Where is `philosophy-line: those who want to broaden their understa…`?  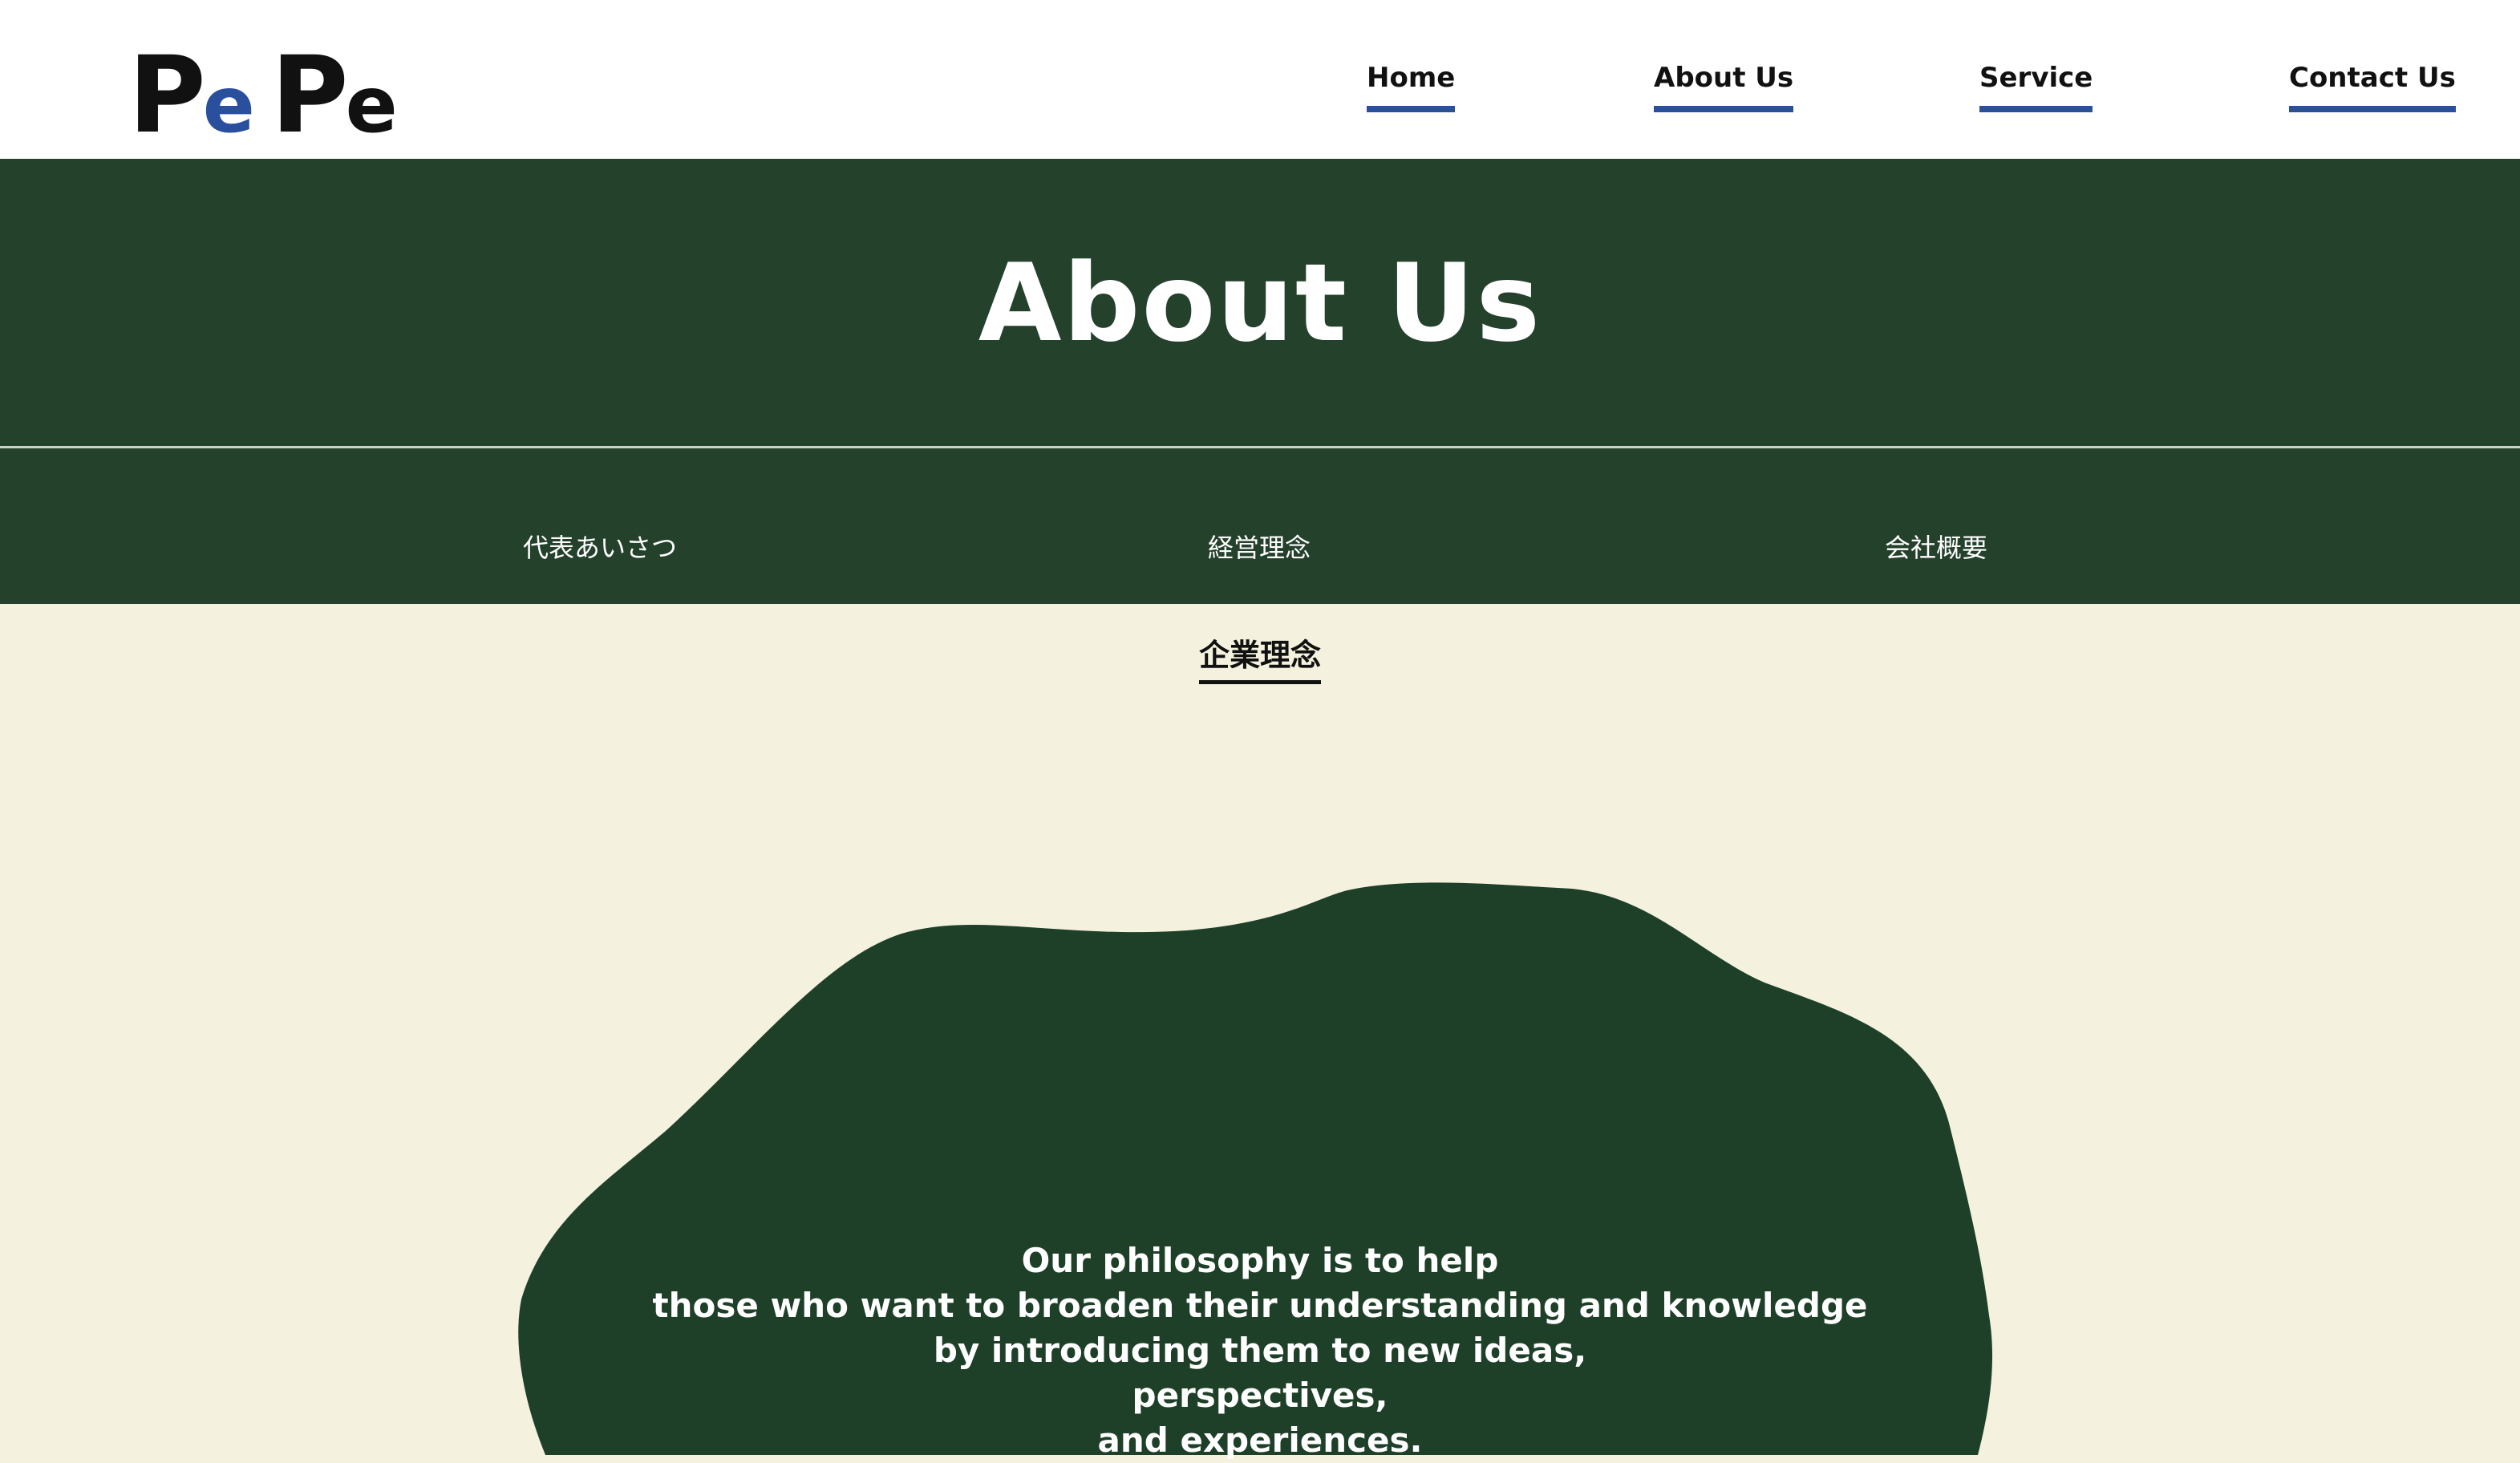 philosophy-line: those who want to broaden their understa… is located at coordinates (1260, 1305).